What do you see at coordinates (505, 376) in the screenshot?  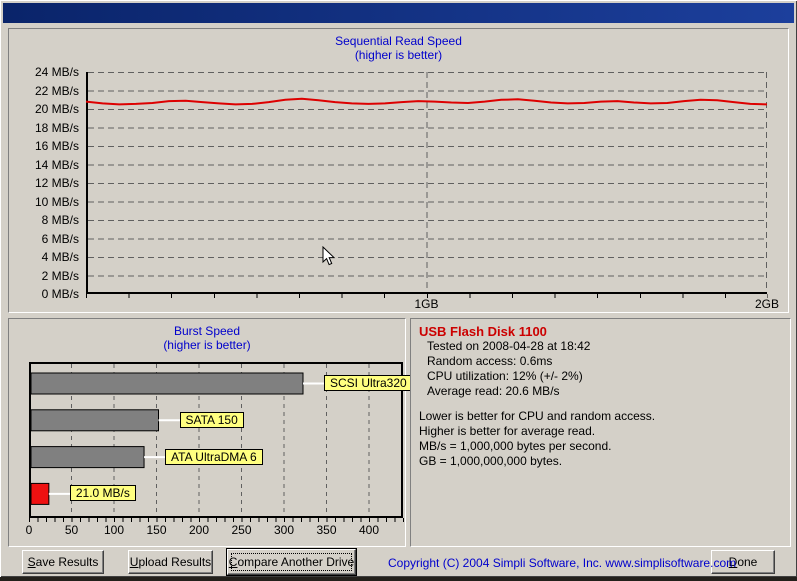 I see `cpu-utilization-line: CPU utilization: 12% (+/- 2%)` at bounding box center [505, 376].